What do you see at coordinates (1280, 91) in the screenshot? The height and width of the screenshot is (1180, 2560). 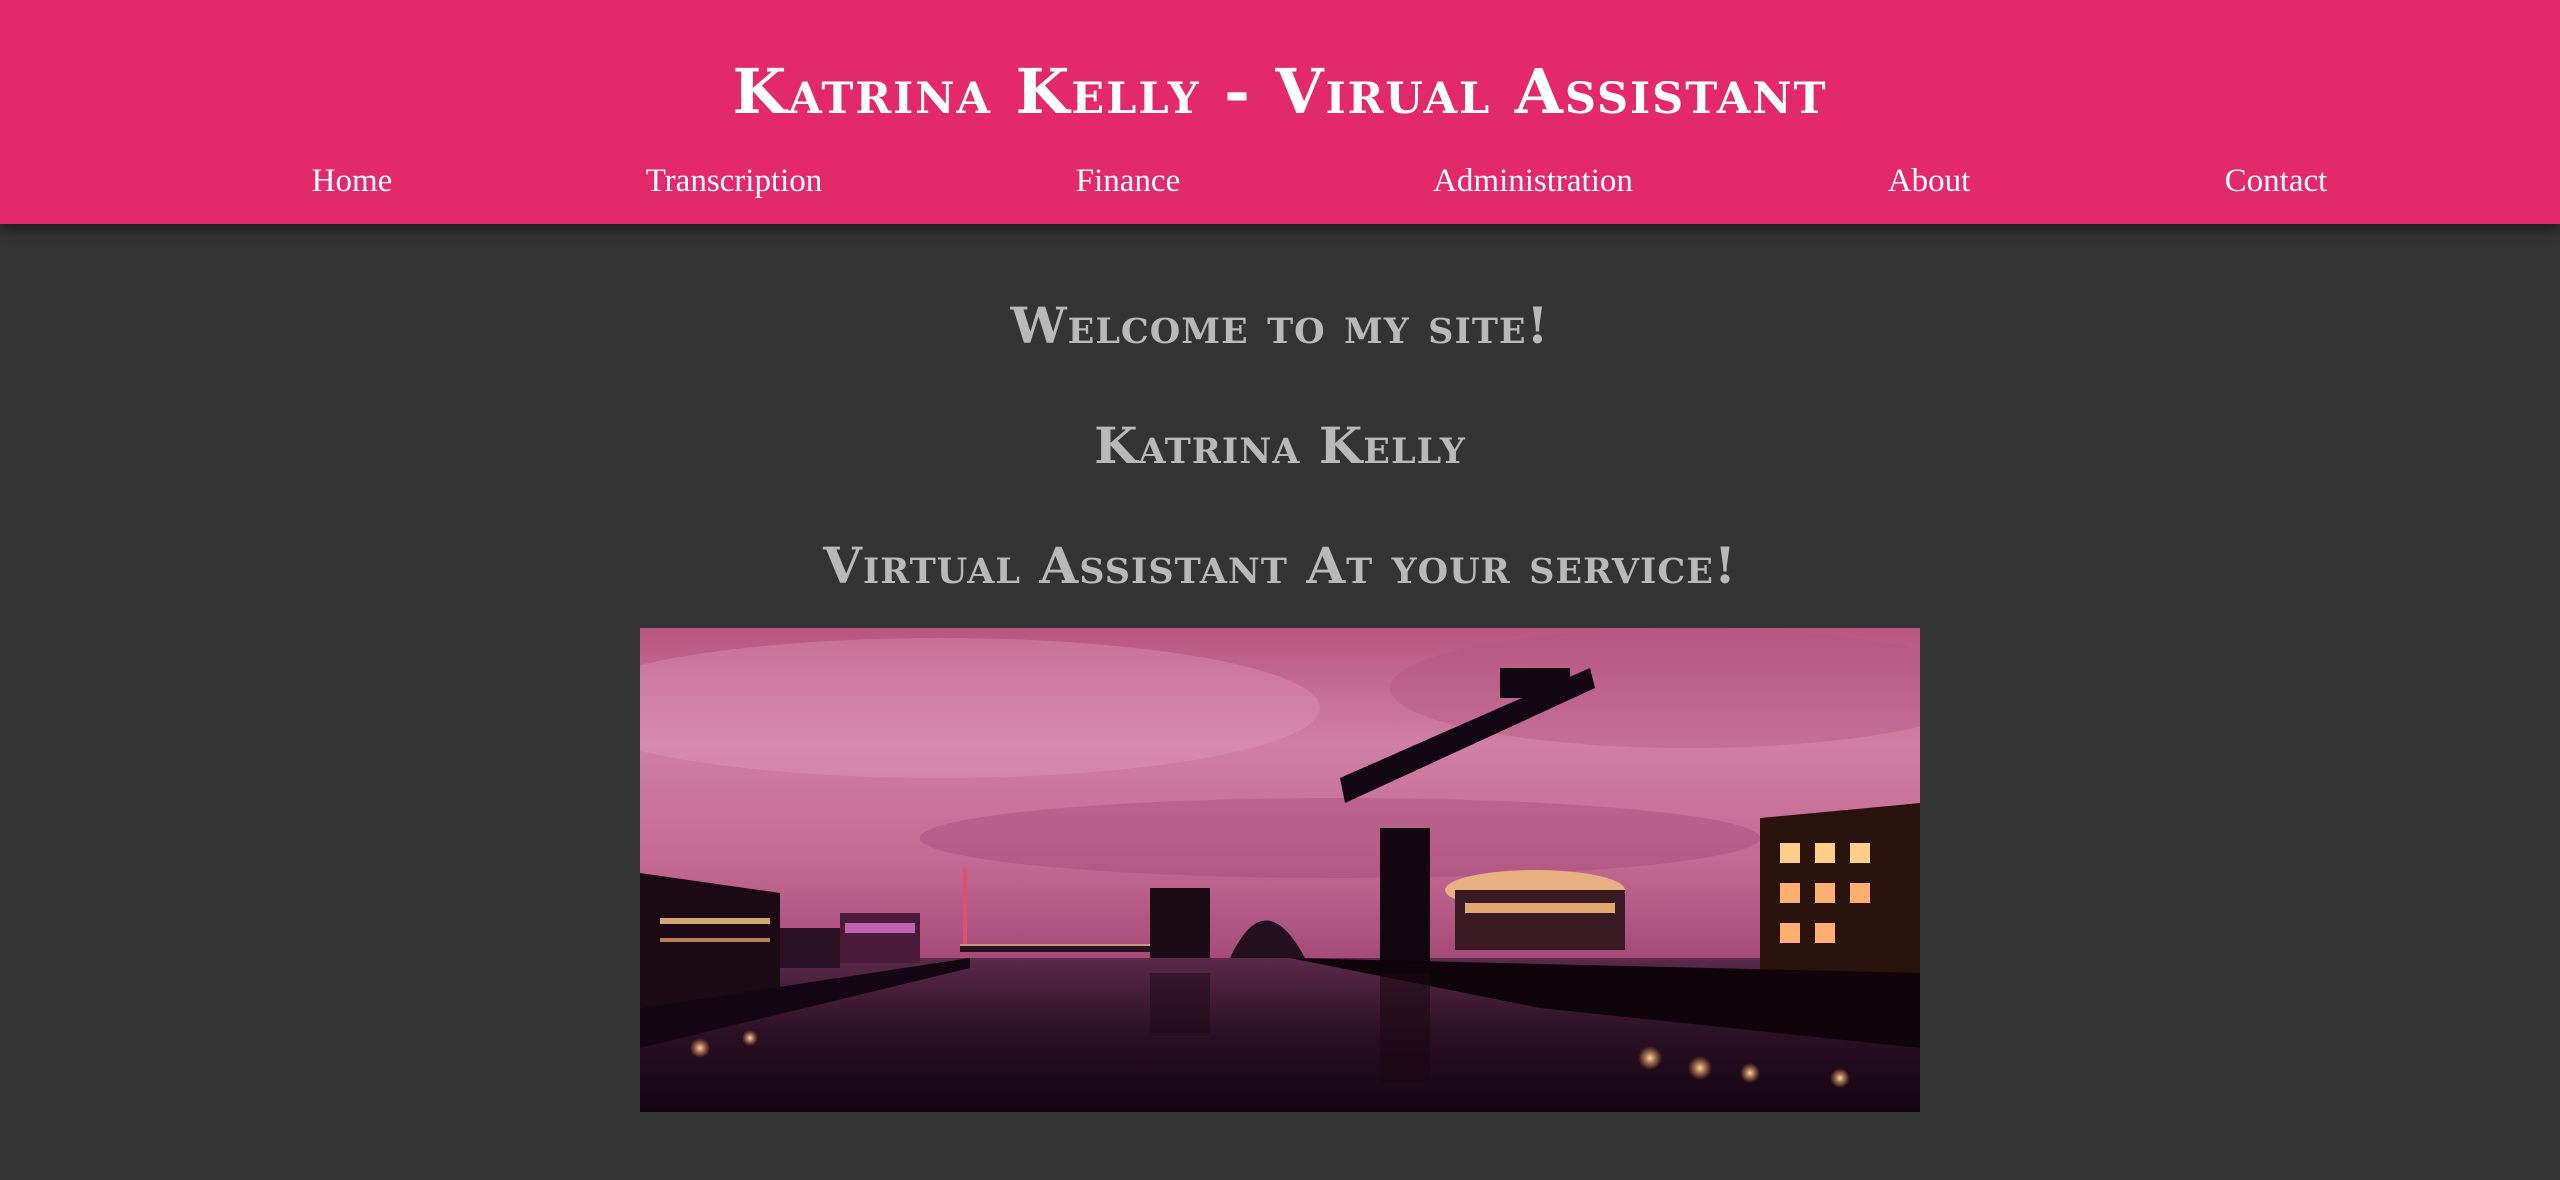 I see `site-title: Katrina Kelly - Virual Assistant` at bounding box center [1280, 91].